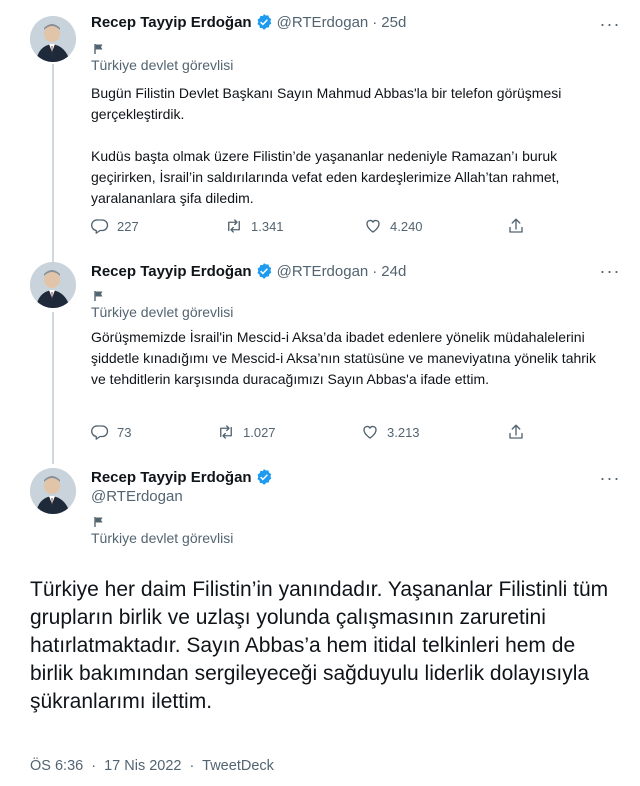 The image size is (640, 786). Describe the element at coordinates (403, 432) in the screenshot. I see `like-count: 3.213` at that location.